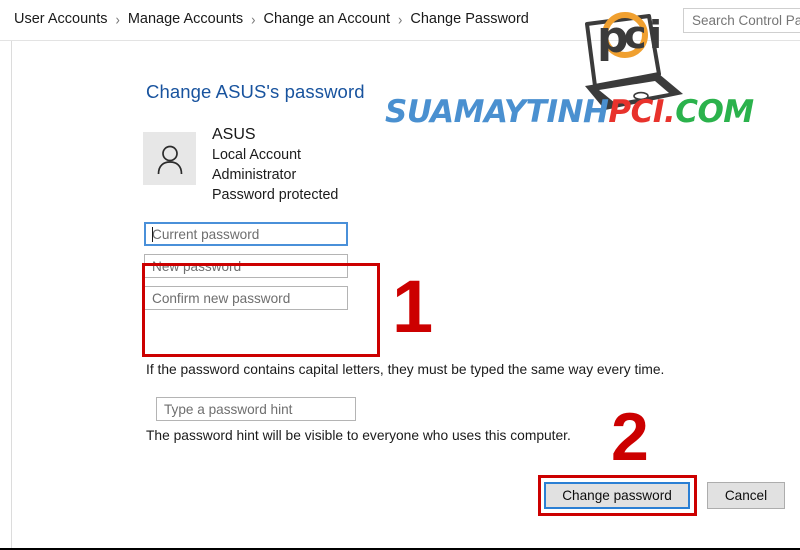 Image resolution: width=800 pixels, height=550 pixels. I want to click on search-placeholder: Search Control Panel, so click(746, 20).